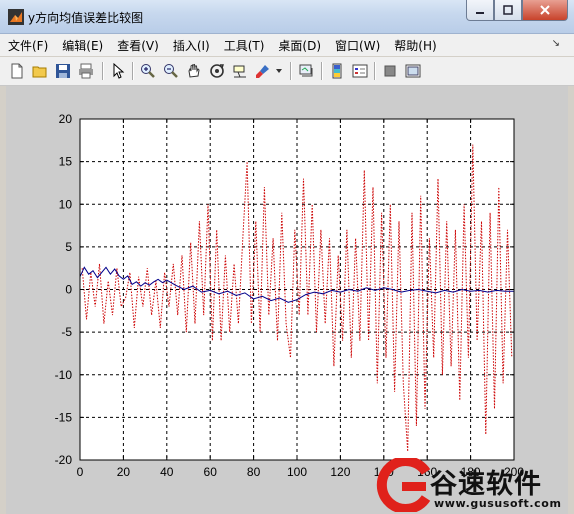 The image size is (574, 514). I want to click on pointer-icon, so click(118, 71).